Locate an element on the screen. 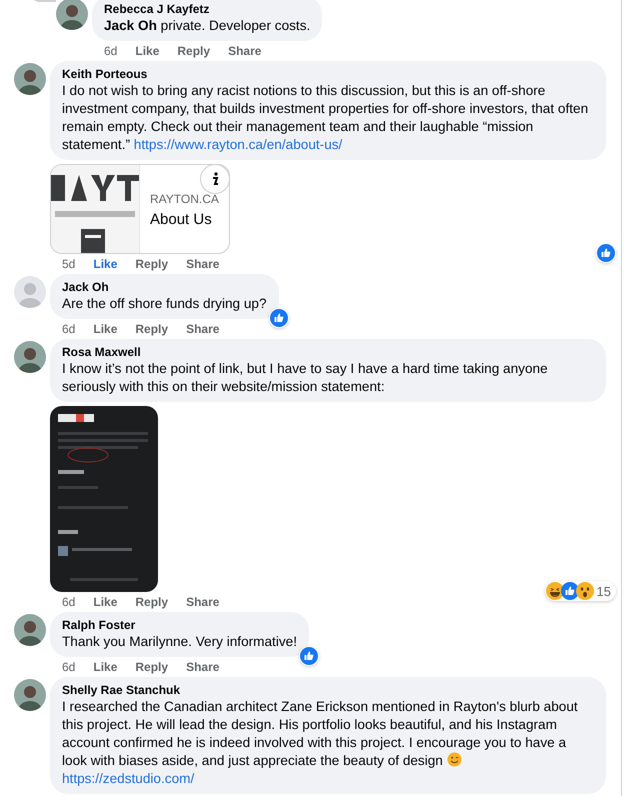 The height and width of the screenshot is (800, 630). comment-text: I do not wish to bring any racist notions to this discussion, but this is an off-shore investment company, that builds investment properties for off-shore investors, that often remain empty. Check out their management team and their laughable “mission statement.” https://www.rayton.ca/en/about-us/ is located at coordinates (326, 118).